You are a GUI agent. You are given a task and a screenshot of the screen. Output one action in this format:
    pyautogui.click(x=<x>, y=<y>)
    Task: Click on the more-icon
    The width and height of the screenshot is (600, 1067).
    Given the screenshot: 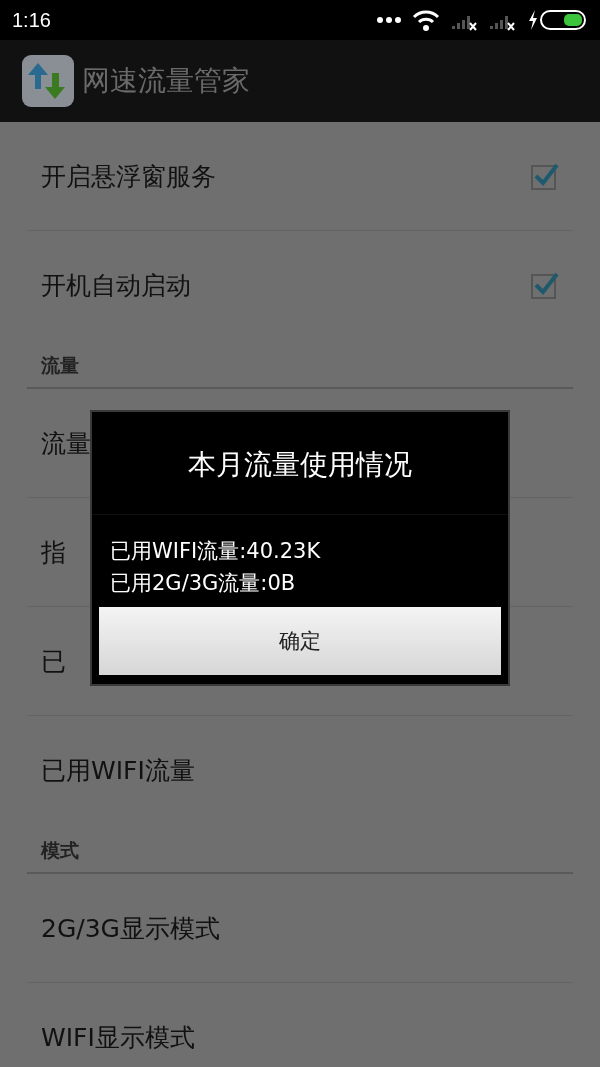 What is the action you would take?
    pyautogui.click(x=389, y=20)
    